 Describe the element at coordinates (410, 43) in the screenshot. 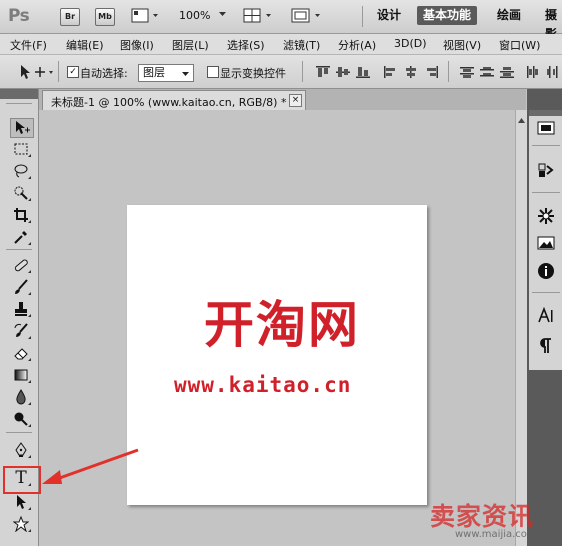

I see `menu-3d: 3D(D)` at that location.